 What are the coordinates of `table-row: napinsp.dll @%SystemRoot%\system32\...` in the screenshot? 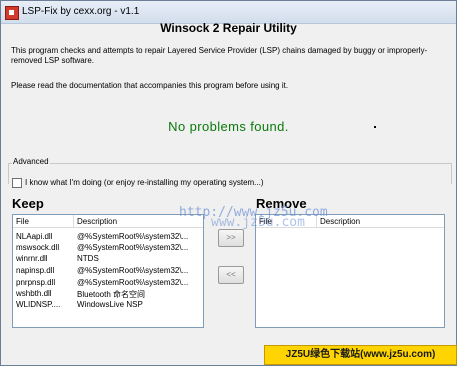 It's located at (108, 270).